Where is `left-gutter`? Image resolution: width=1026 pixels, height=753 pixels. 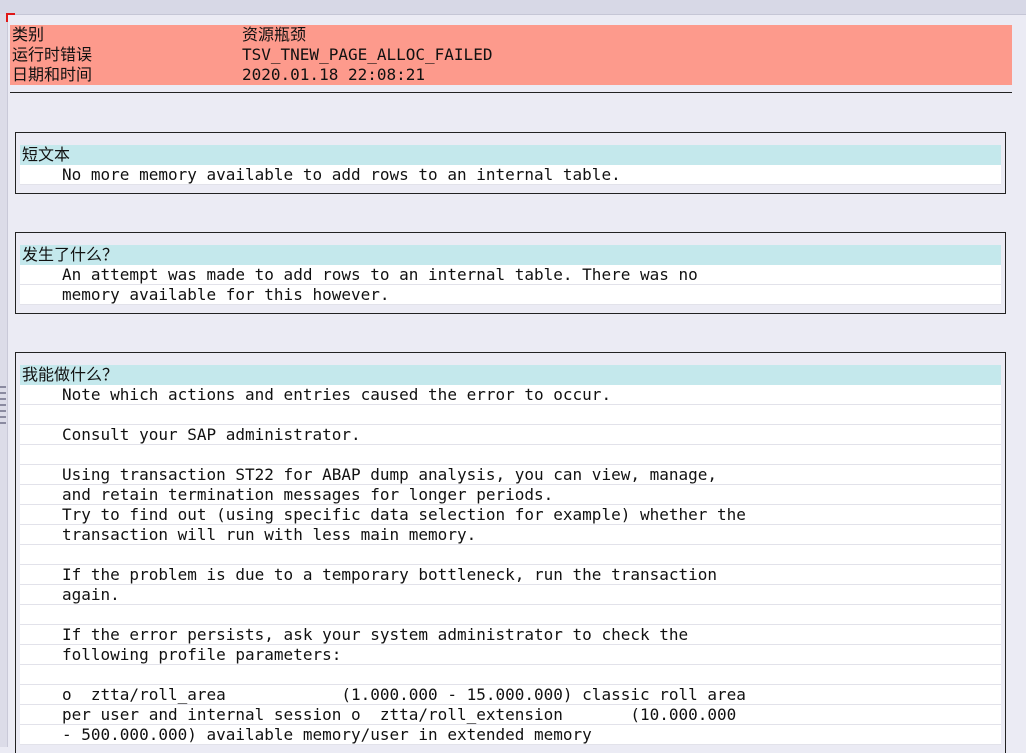 left-gutter is located at coordinates (4, 380).